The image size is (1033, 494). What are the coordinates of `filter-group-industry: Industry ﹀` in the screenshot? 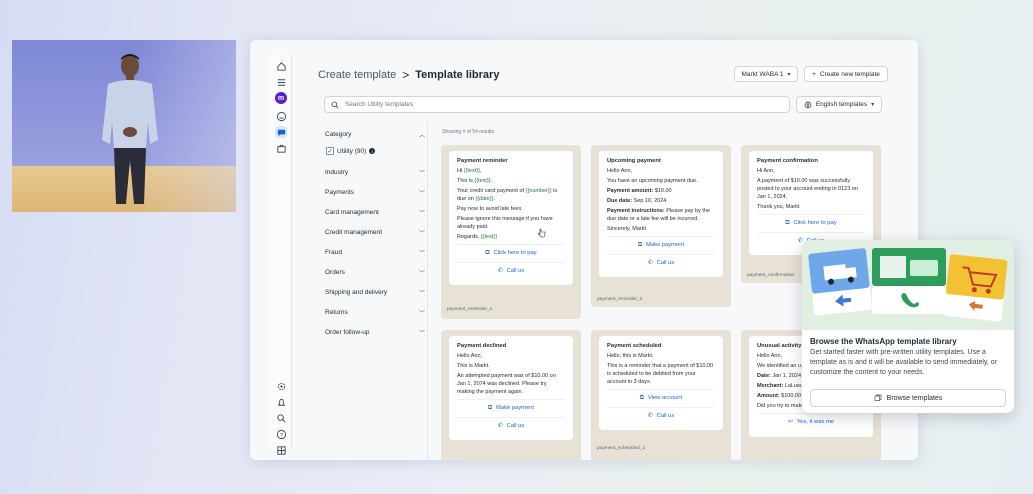 It's located at (375, 172).